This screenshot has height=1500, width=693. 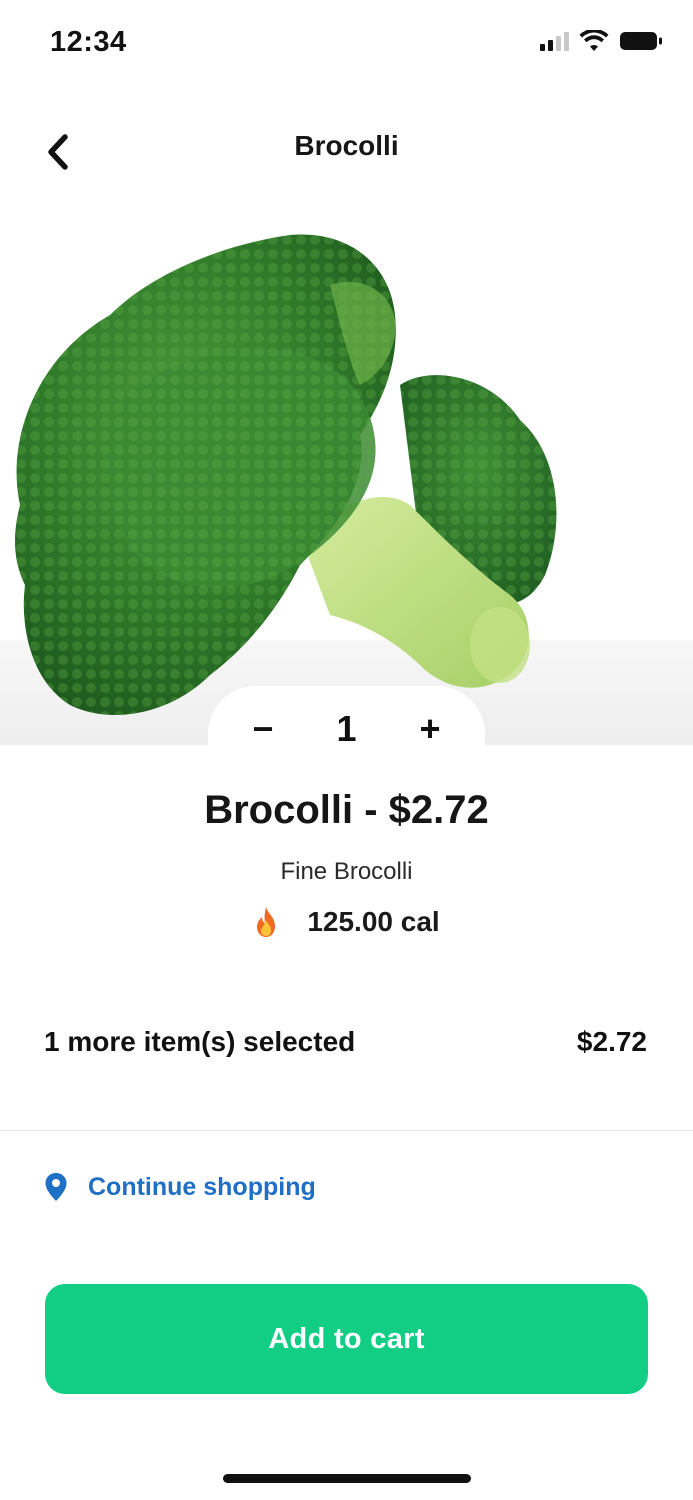 I want to click on add-to-cart-button: Add to cart, so click(x=346, y=1339).